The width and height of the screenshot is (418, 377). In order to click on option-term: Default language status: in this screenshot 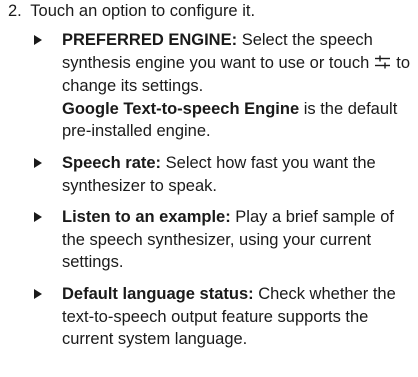, I will do `click(158, 293)`.